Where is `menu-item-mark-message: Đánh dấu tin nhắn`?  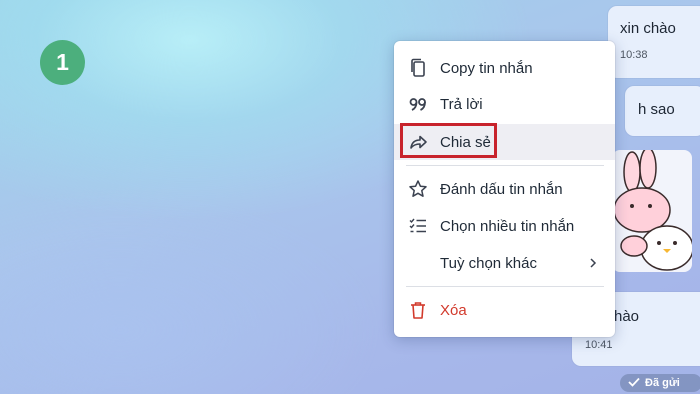 menu-item-mark-message: Đánh dấu tin nhắn is located at coordinates (504, 189).